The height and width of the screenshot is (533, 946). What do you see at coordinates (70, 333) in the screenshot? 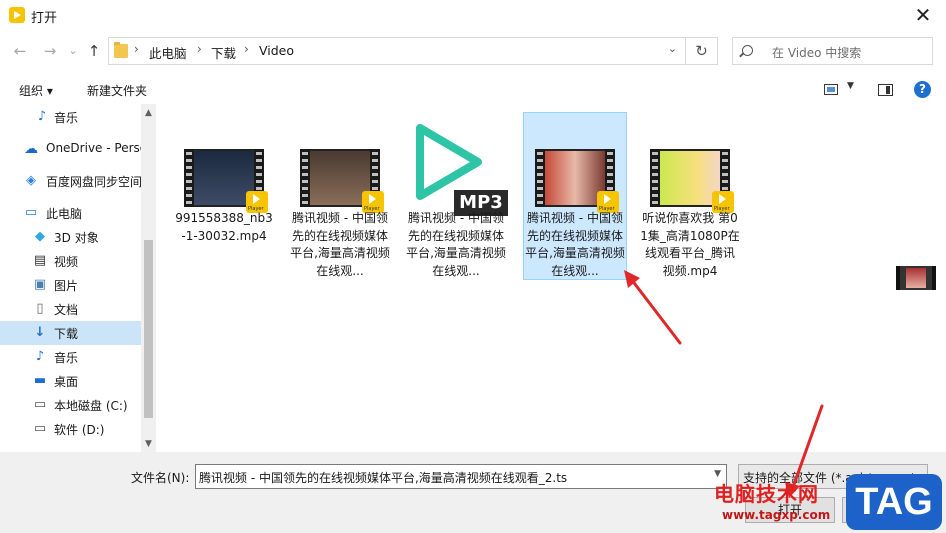
I see `sidebar-item-downloads: ↓ 下载` at bounding box center [70, 333].